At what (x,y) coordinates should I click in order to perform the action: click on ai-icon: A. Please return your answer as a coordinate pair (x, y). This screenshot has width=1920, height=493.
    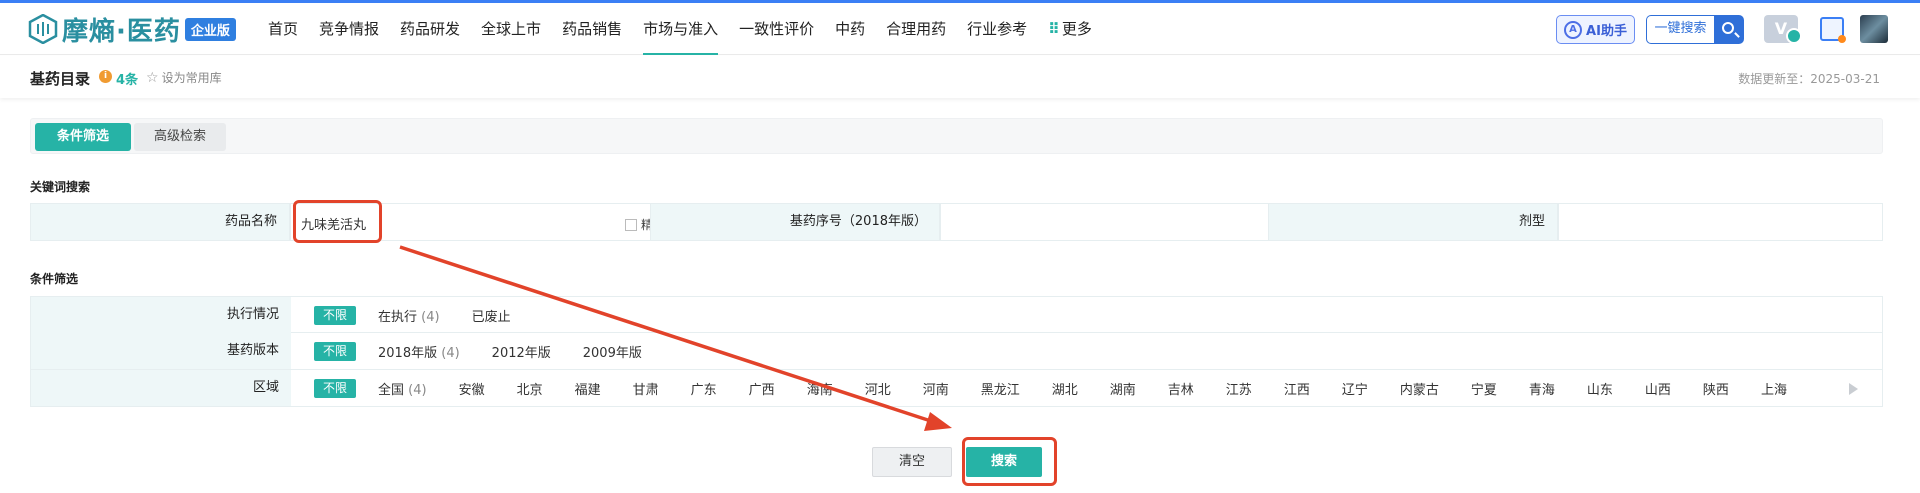
    Looking at the image, I should click on (1573, 29).